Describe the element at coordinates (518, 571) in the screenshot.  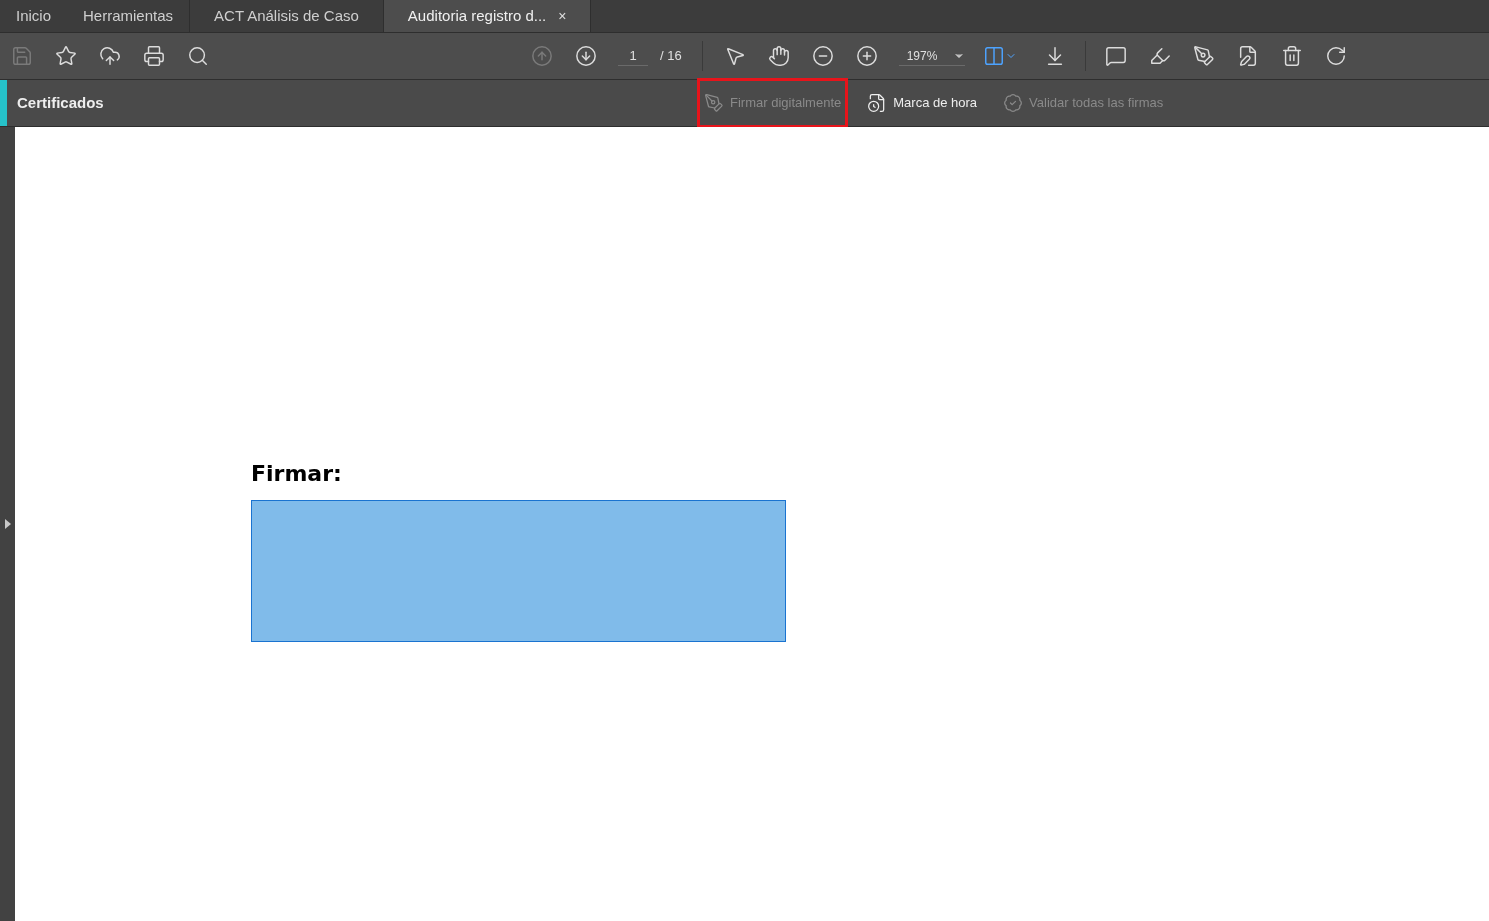
I see `signature-field` at that location.